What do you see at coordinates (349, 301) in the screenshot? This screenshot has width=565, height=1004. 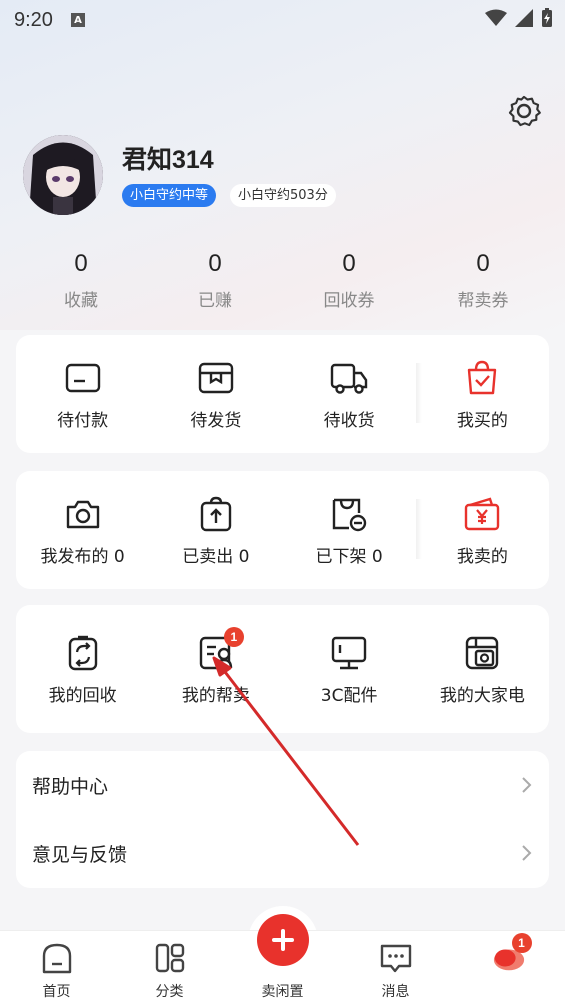 I see `stat-label: 回收券` at bounding box center [349, 301].